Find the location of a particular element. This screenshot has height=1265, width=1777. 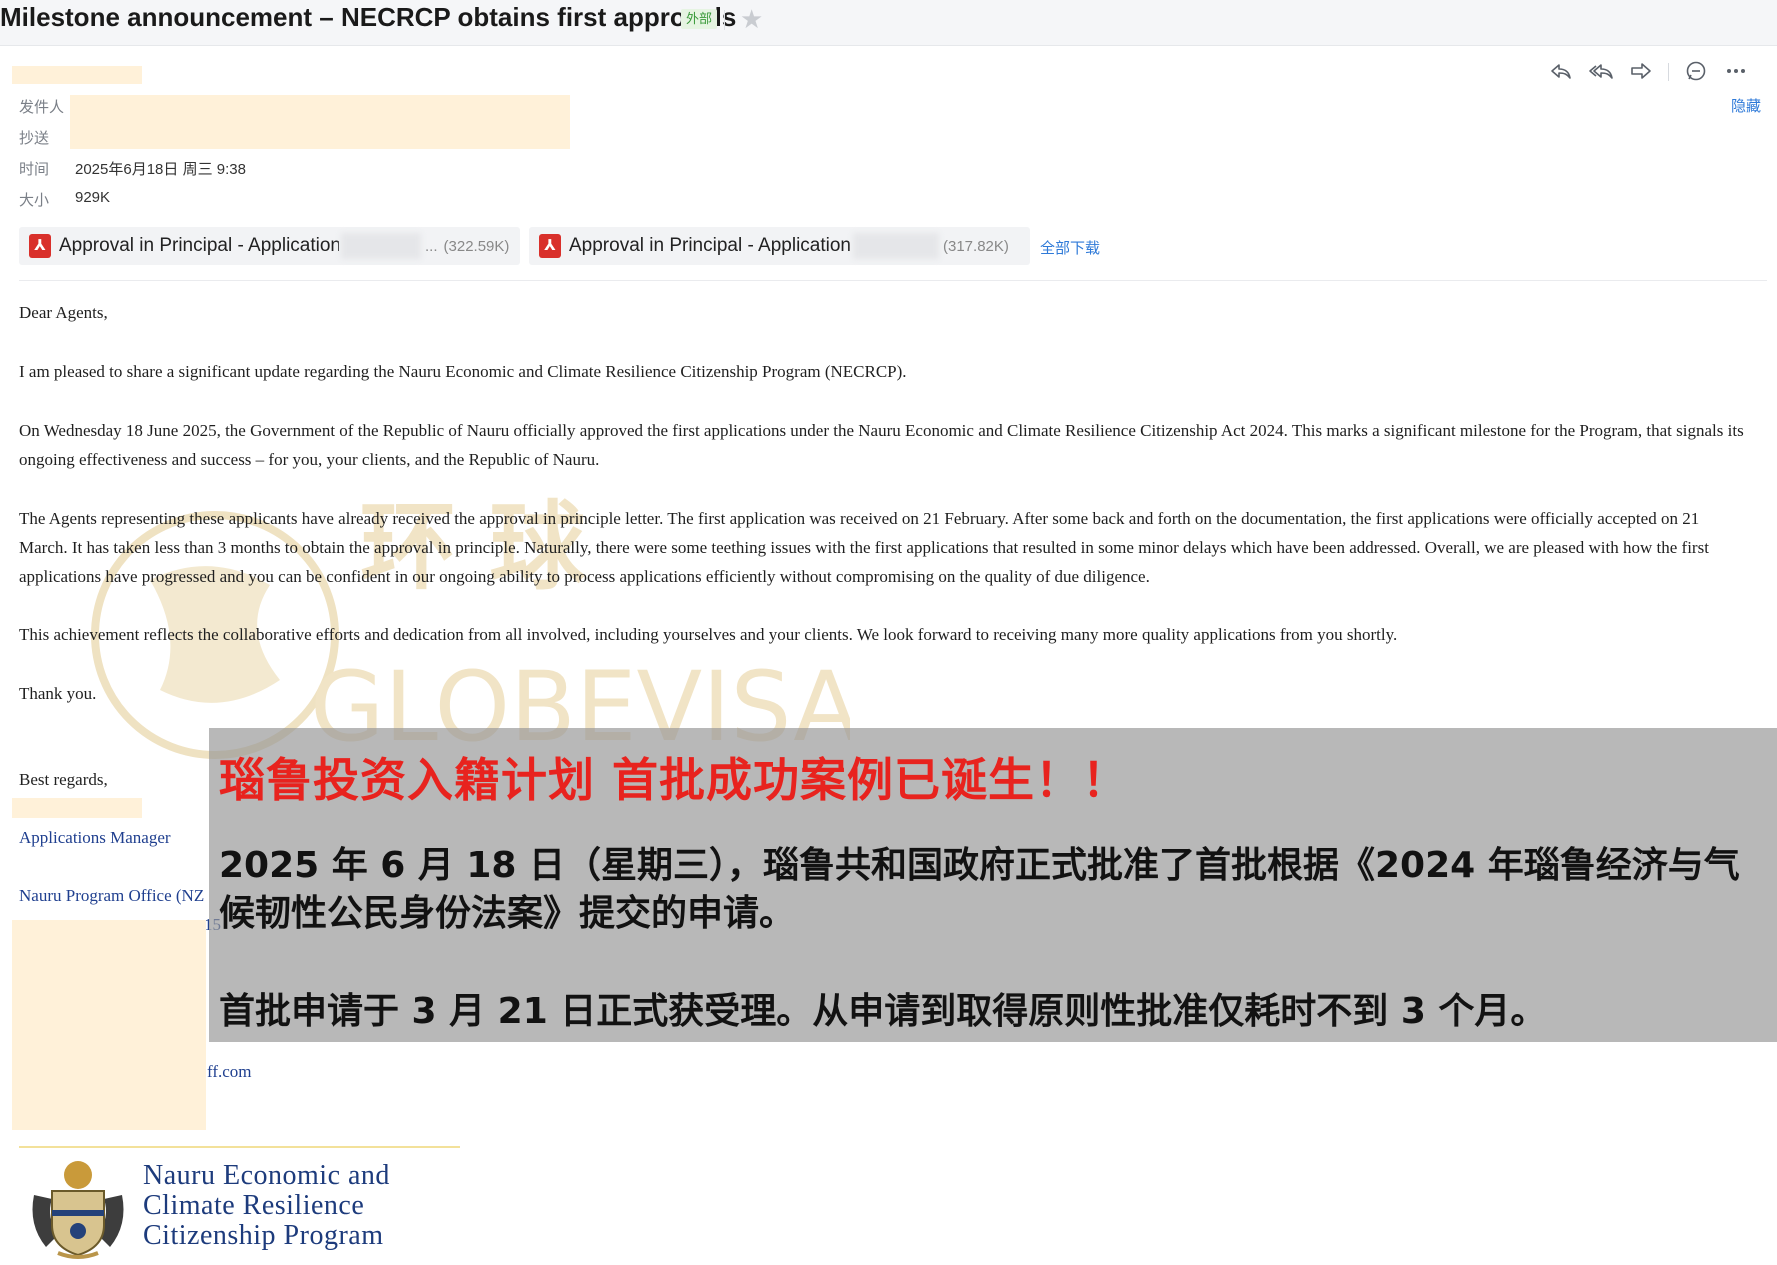

redacted-sender-name is located at coordinates (77, 75).